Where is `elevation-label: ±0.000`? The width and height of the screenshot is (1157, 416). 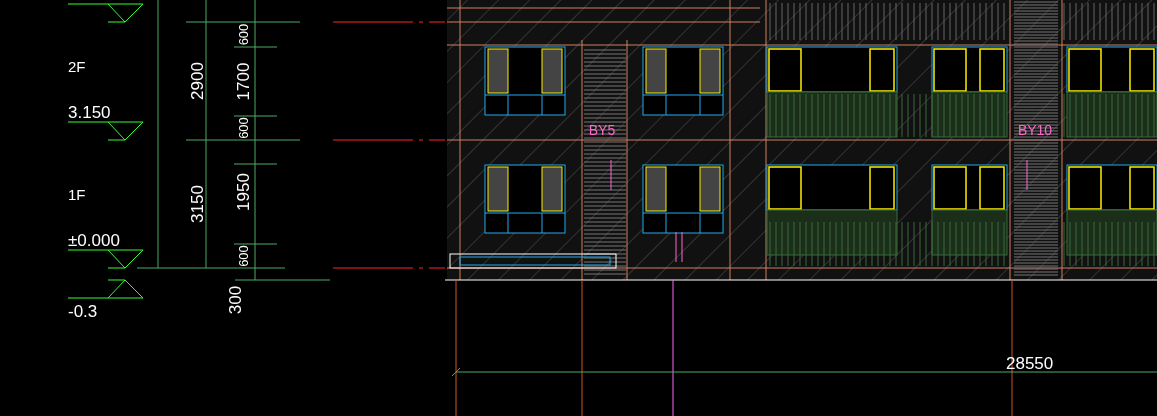 elevation-label: ±0.000 is located at coordinates (94, 240).